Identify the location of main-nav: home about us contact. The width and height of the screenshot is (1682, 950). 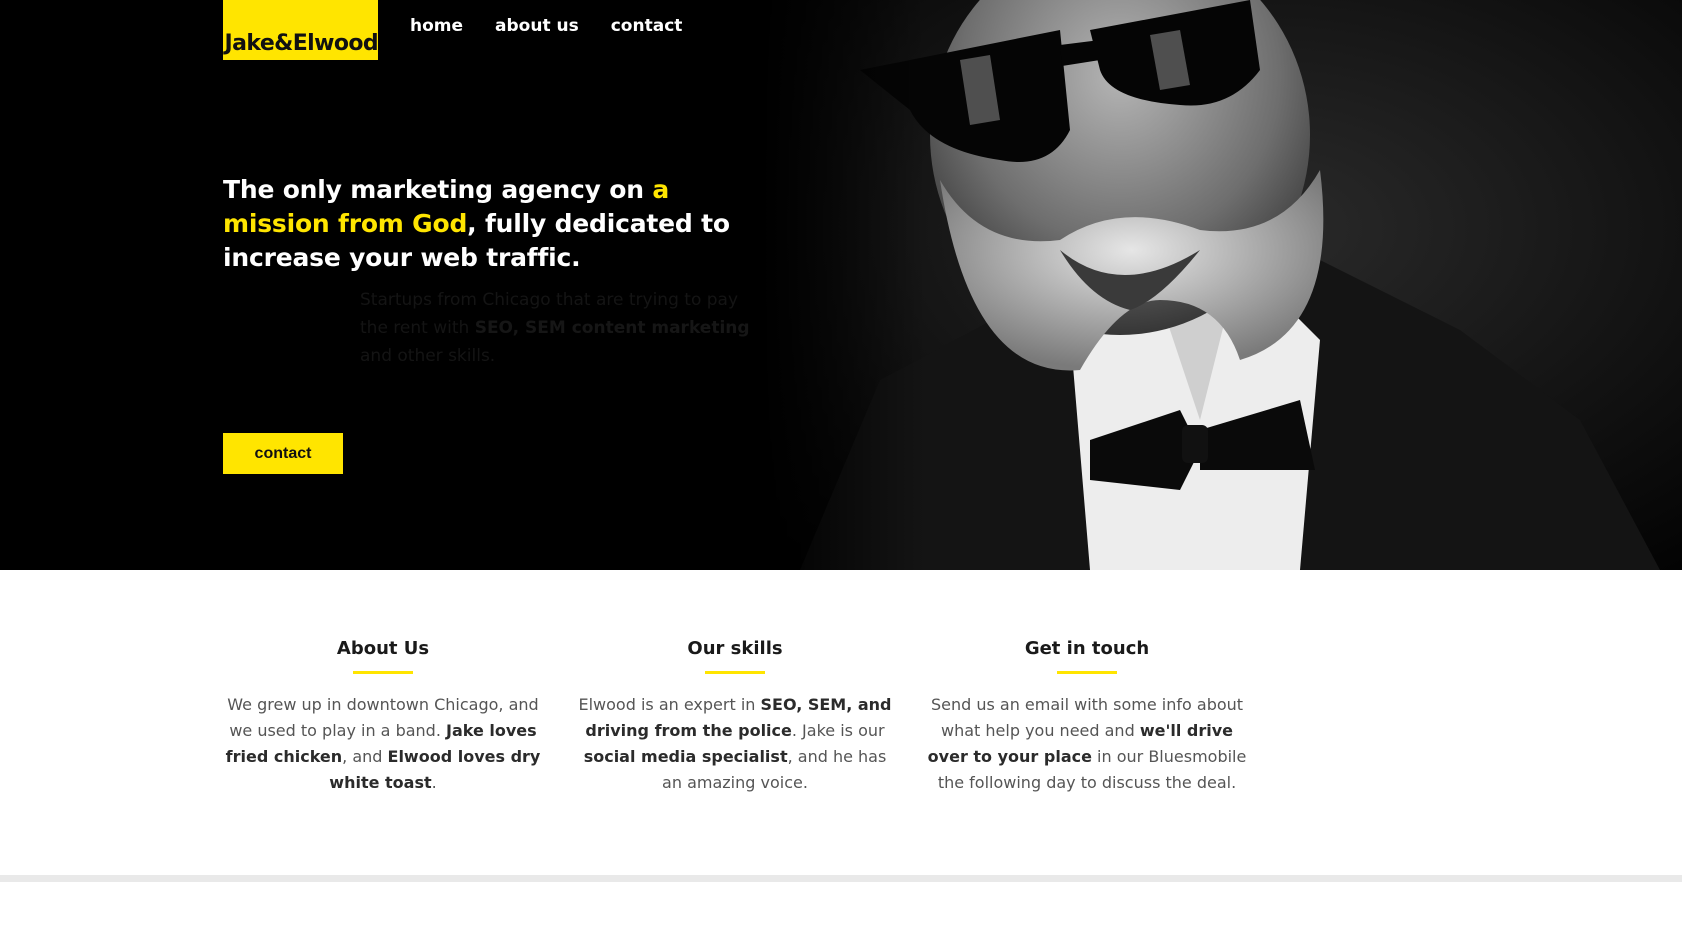
(546, 26).